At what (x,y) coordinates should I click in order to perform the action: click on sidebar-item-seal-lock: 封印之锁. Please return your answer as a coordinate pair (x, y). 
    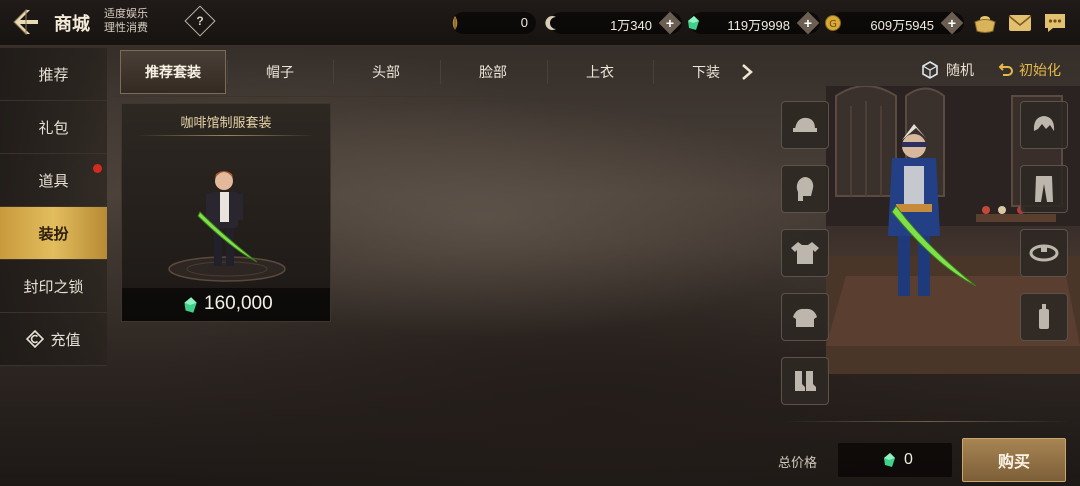
    Looking at the image, I should click on (53, 286).